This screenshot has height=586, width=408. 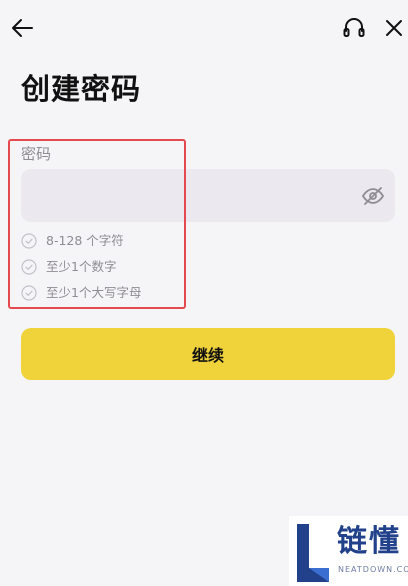 What do you see at coordinates (373, 569) in the screenshot?
I see `brand-domain: NEATDOWN.COM` at bounding box center [373, 569].